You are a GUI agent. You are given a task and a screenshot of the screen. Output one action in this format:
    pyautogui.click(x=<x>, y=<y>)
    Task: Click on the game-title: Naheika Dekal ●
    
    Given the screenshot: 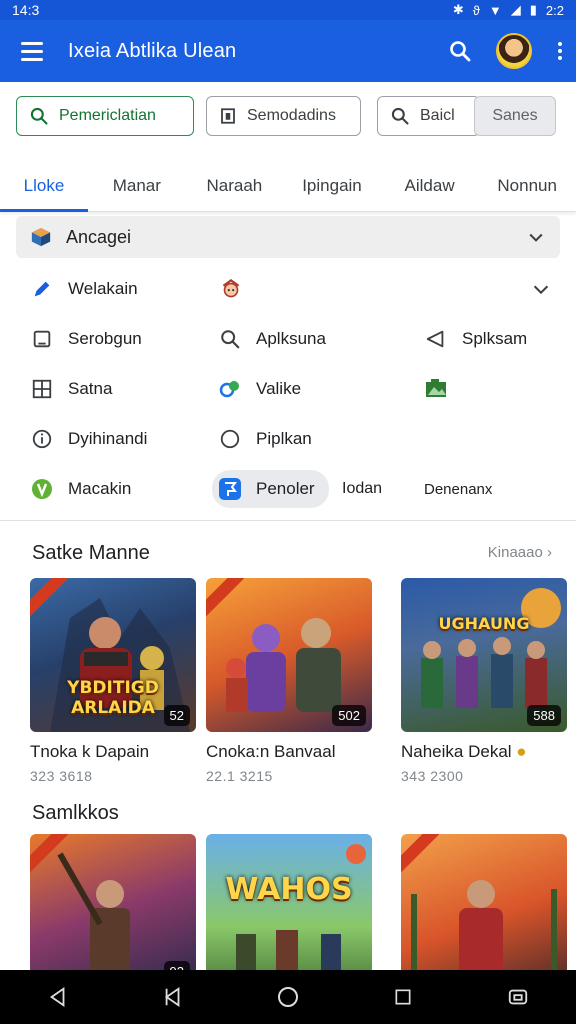 What is the action you would take?
    pyautogui.click(x=464, y=751)
    